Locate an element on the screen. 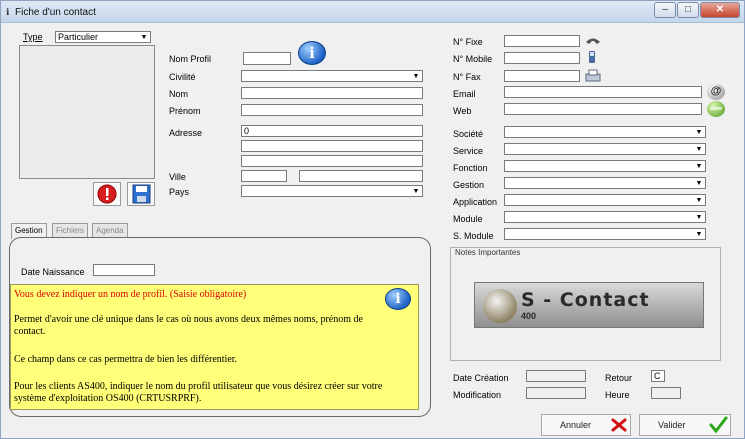 The width and height of the screenshot is (745, 439). fax-icon is located at coordinates (593, 76).